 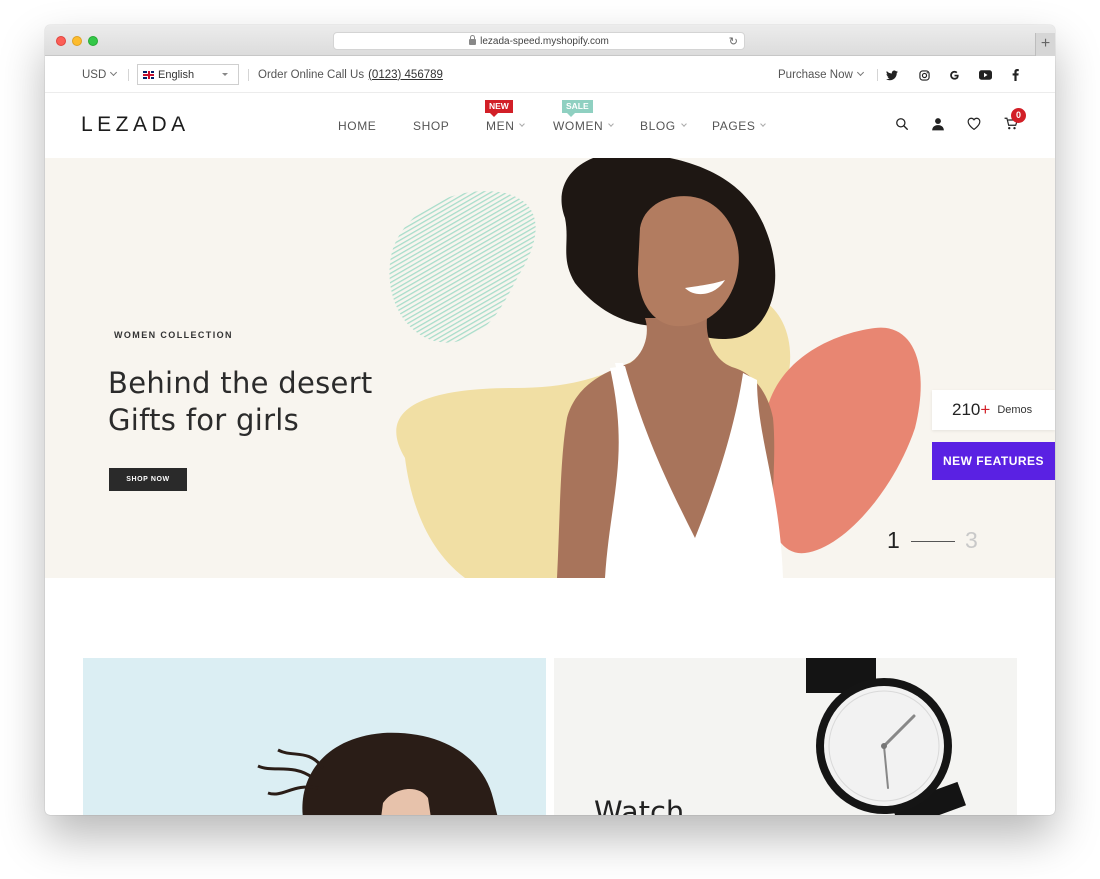 I want to click on nav-shop-label: SHOP, so click(x=431, y=126).